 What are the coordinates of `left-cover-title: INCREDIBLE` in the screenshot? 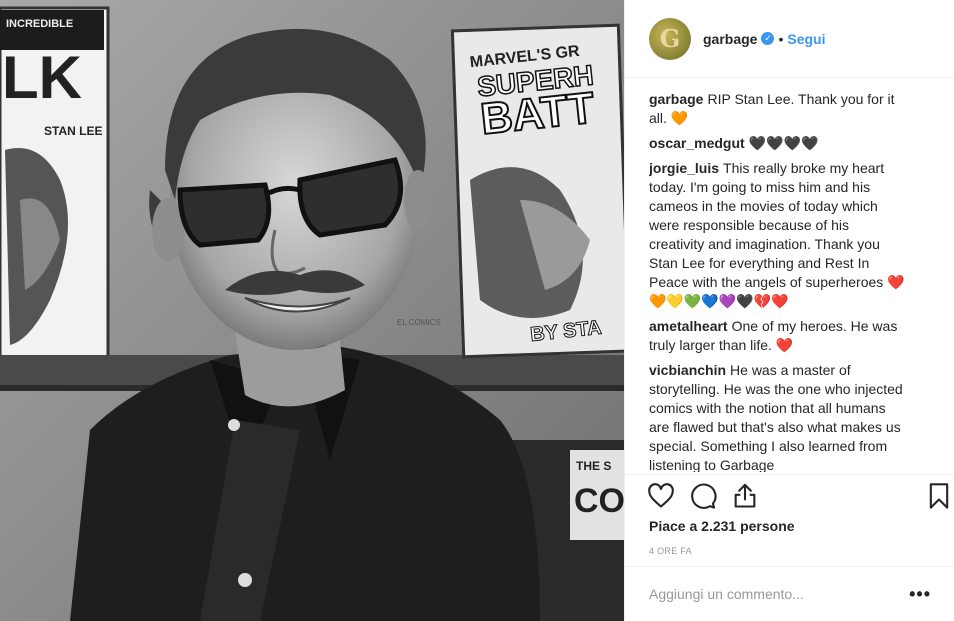 It's located at (39, 24).